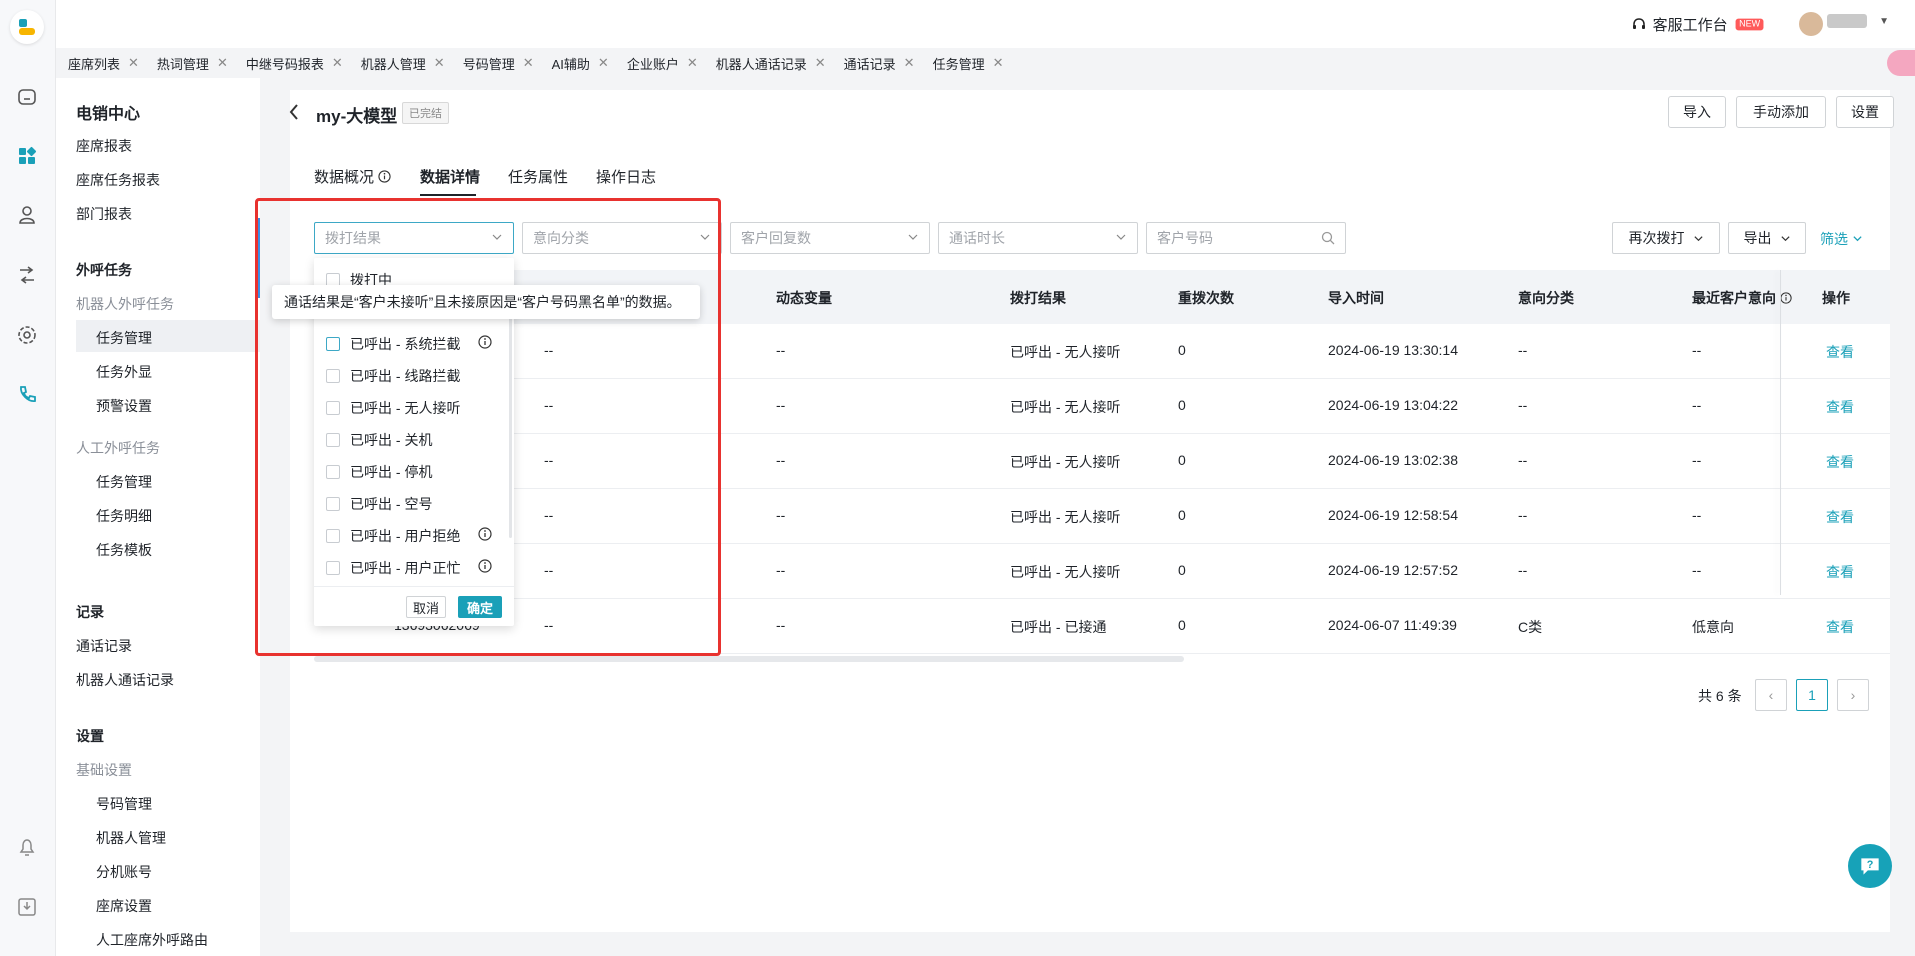 The height and width of the screenshot is (956, 1915). I want to click on page-tab: 号码管理 ✕, so click(498, 63).